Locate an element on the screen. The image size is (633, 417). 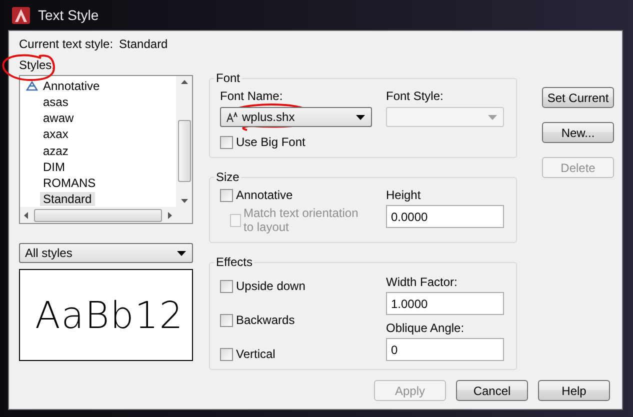
group-title: Size is located at coordinates (227, 177).